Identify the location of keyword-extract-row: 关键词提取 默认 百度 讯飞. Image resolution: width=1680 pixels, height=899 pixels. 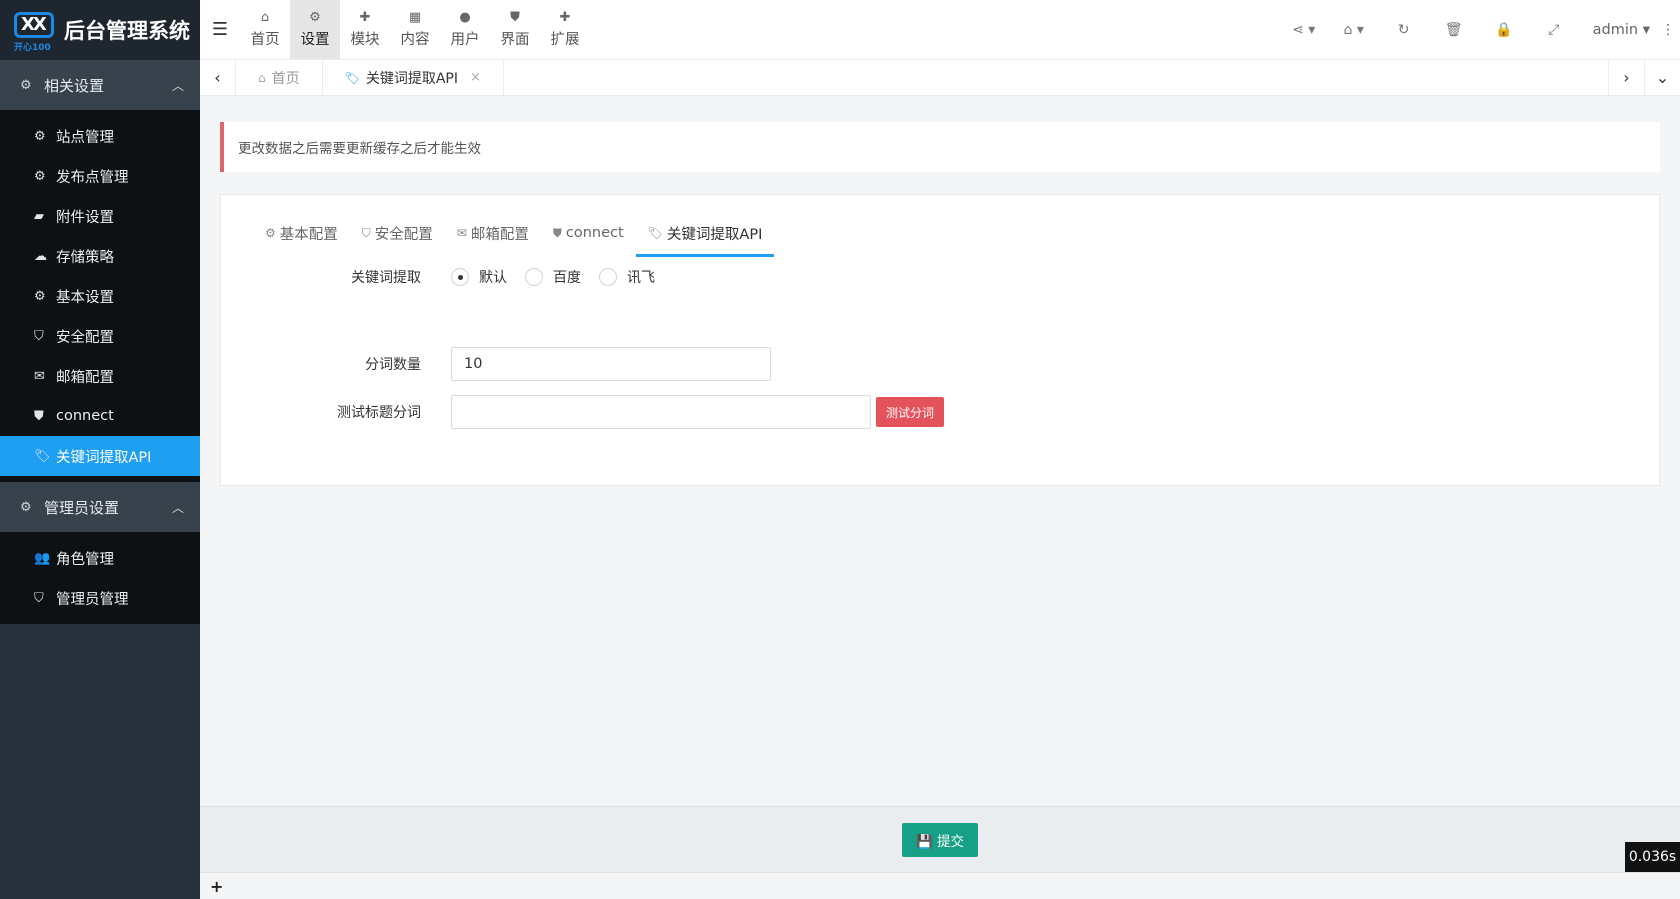
(447, 277).